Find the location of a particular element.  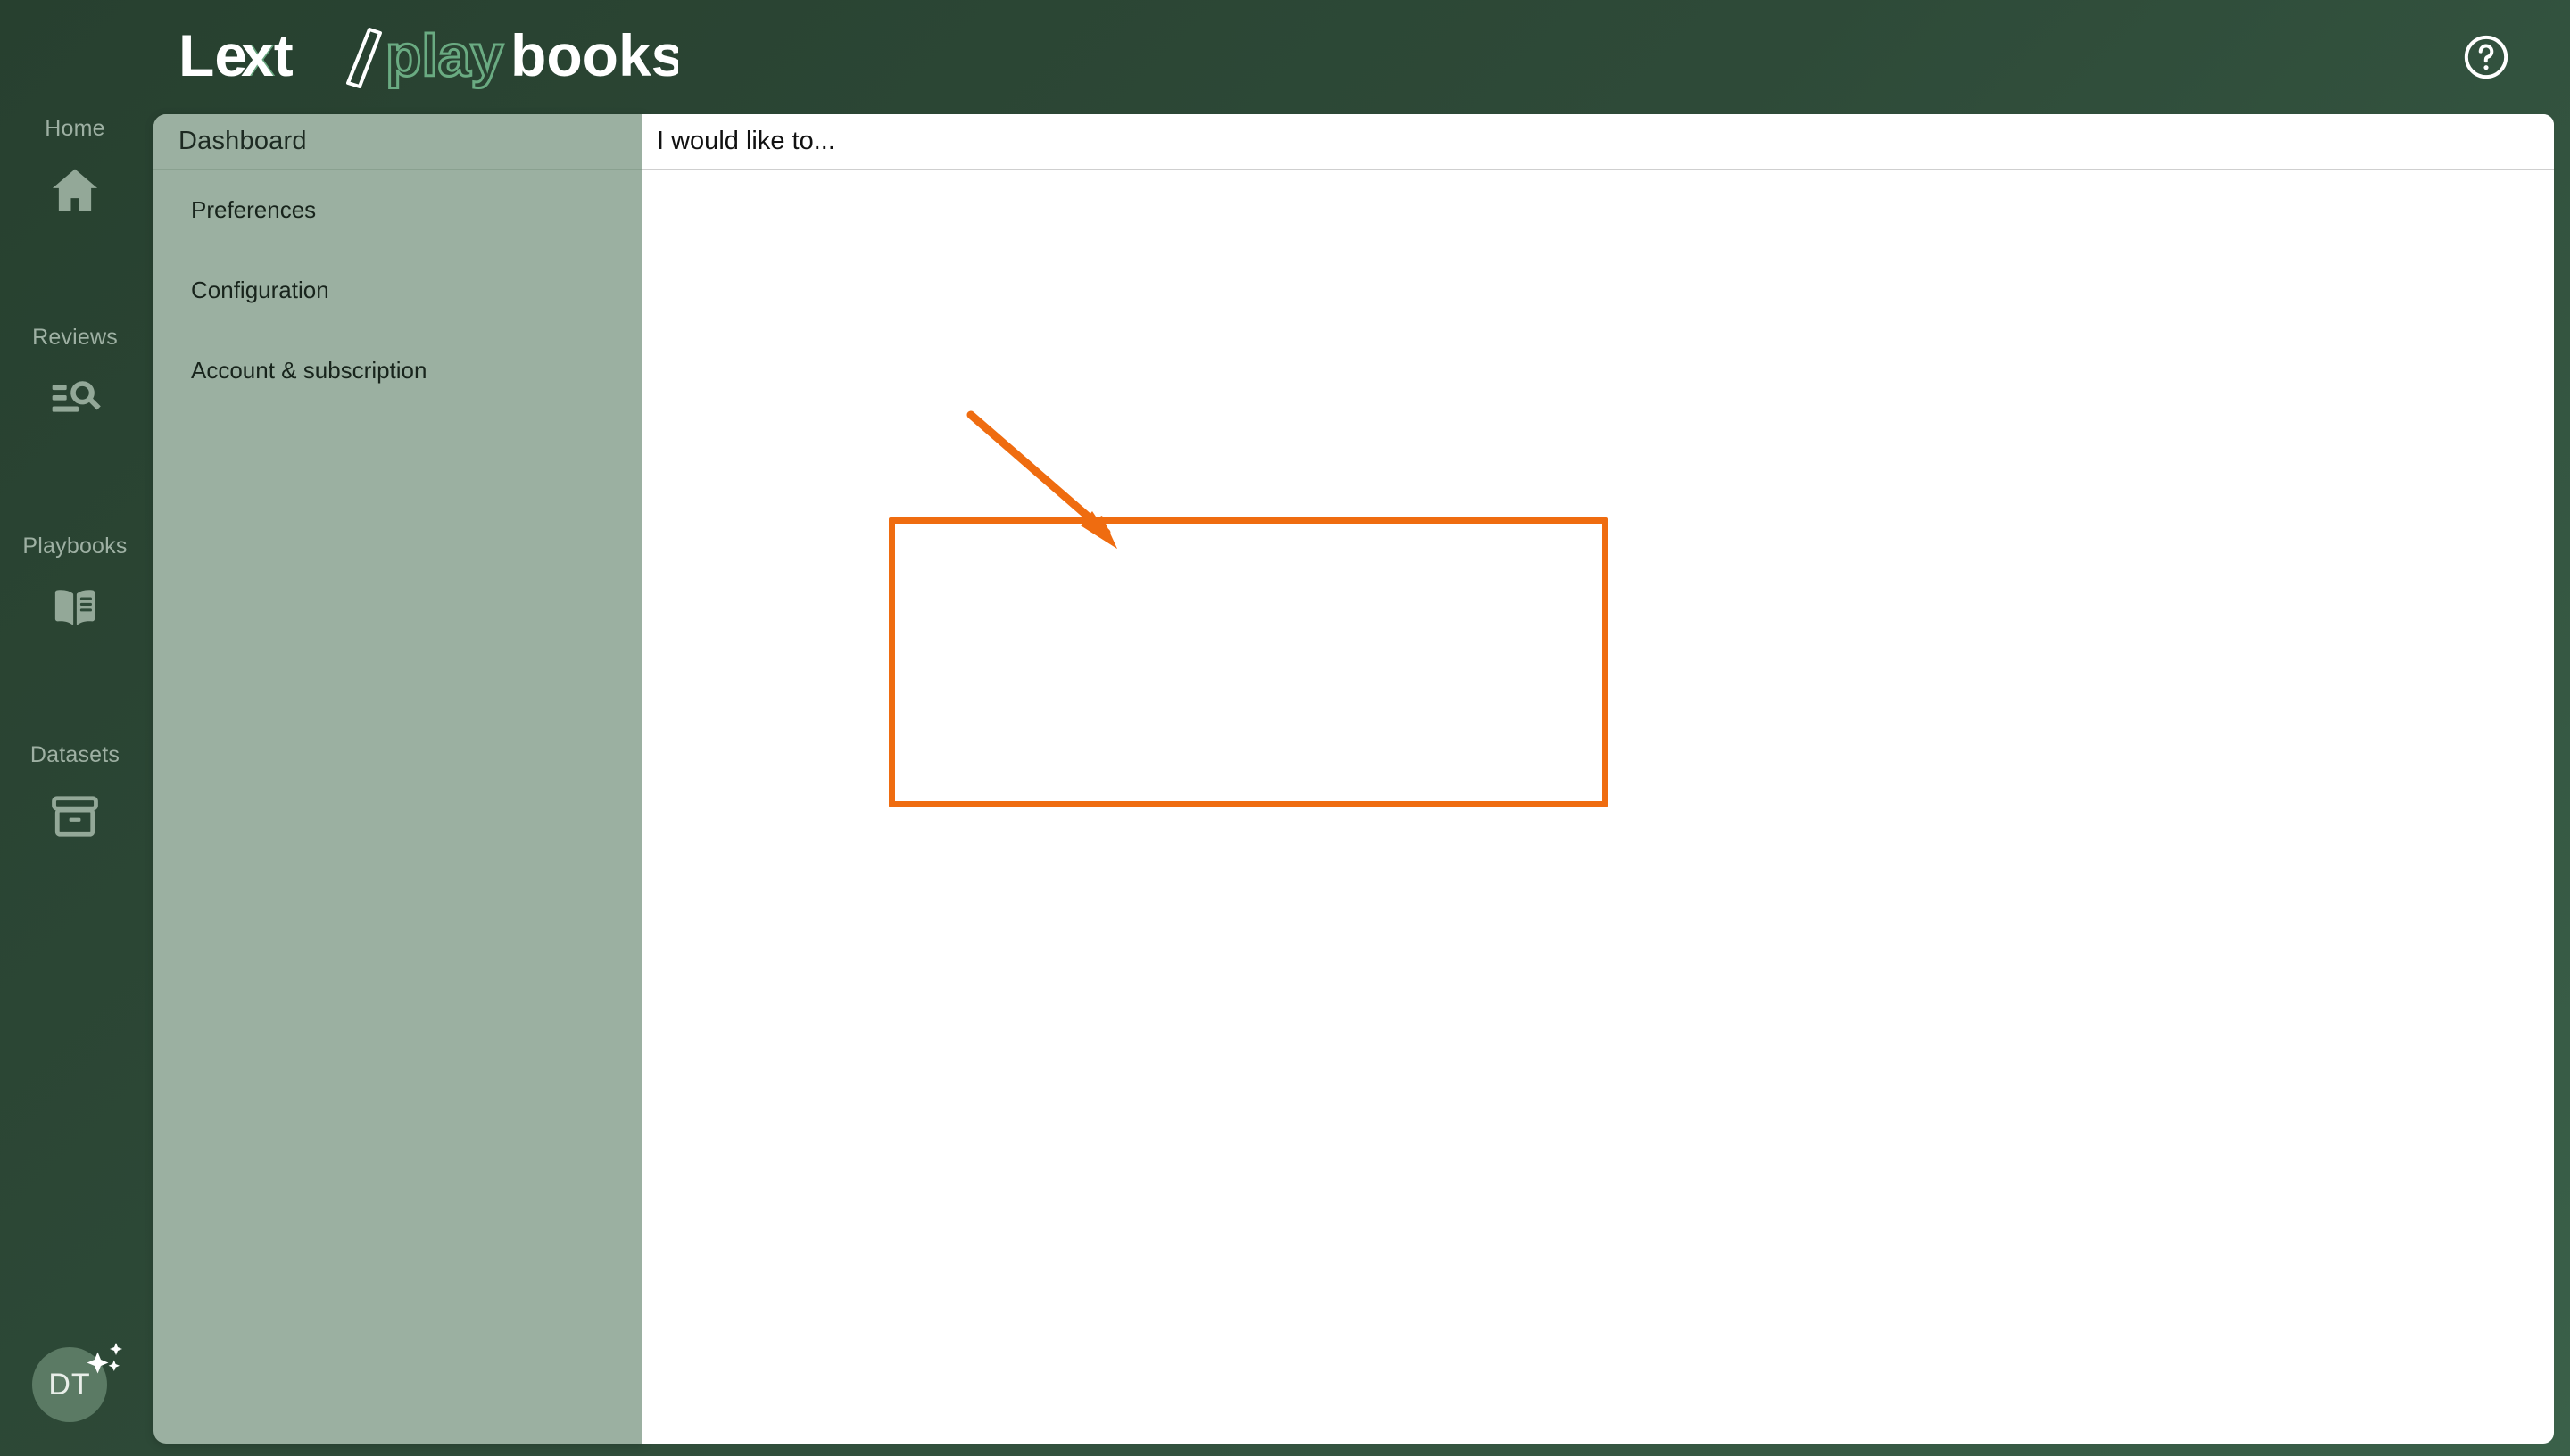

nav-item-home: Home is located at coordinates (75, 168).